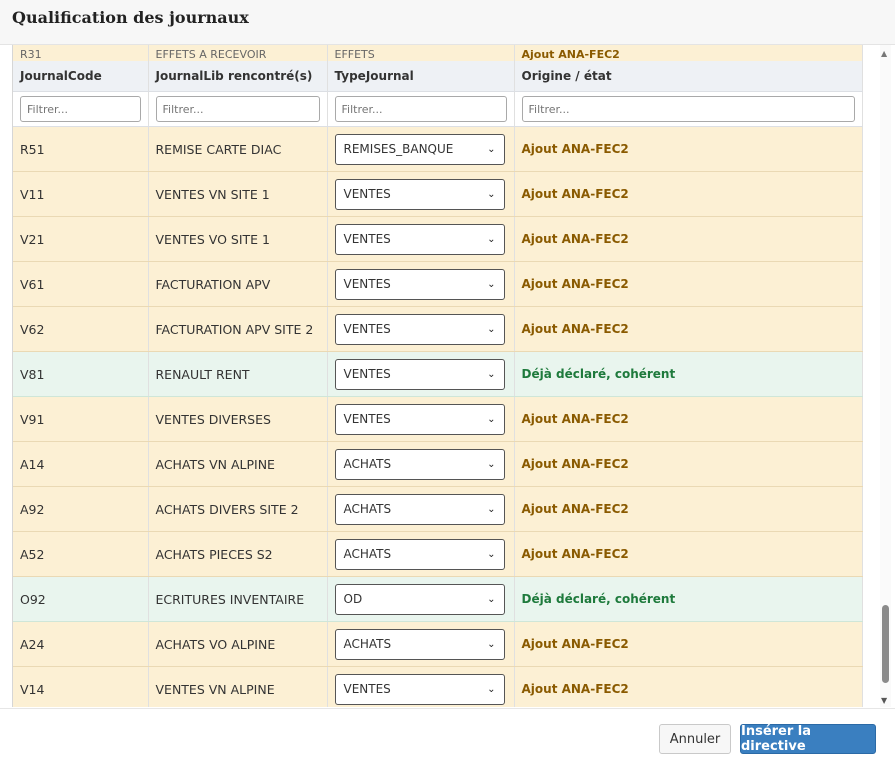 This screenshot has height=763, width=895. Describe the element at coordinates (420, 109) in the screenshot. I see `filter-type-journal-input` at that location.